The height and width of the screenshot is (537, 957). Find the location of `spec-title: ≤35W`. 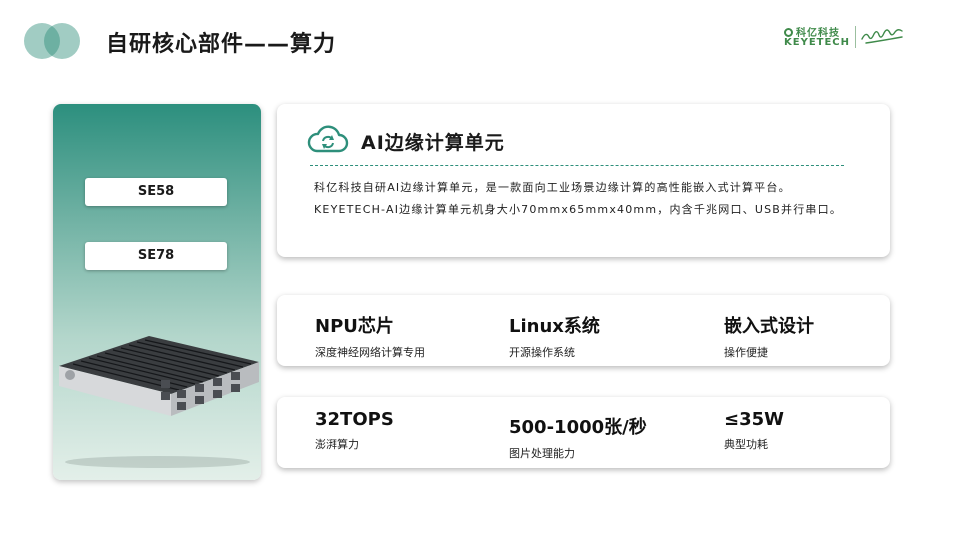

spec-title: ≤35W is located at coordinates (754, 419).